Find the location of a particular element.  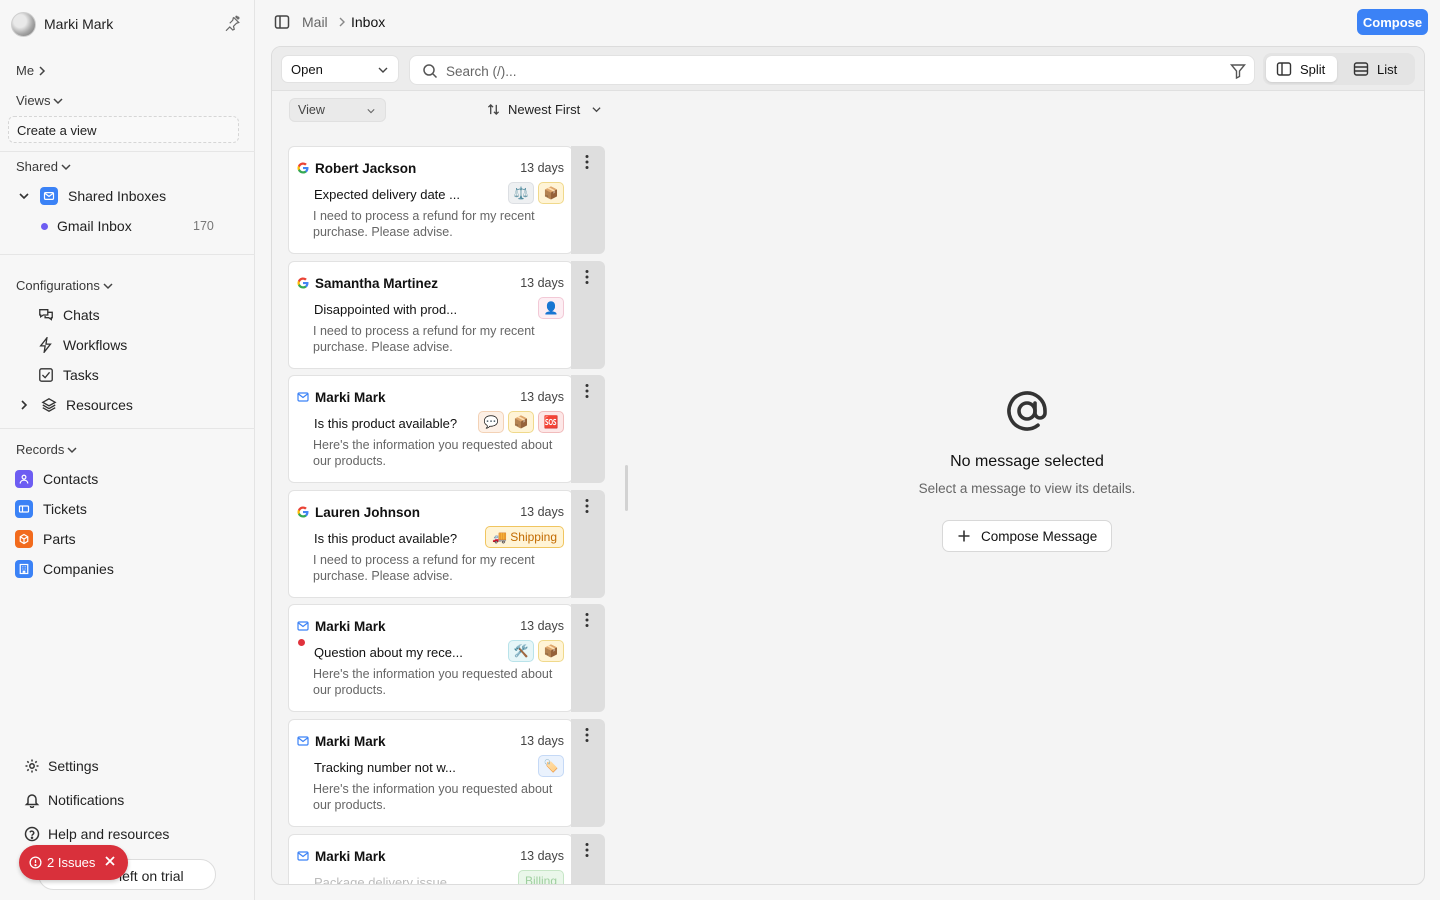

scale-icon: ⚖️ is located at coordinates (521, 193).